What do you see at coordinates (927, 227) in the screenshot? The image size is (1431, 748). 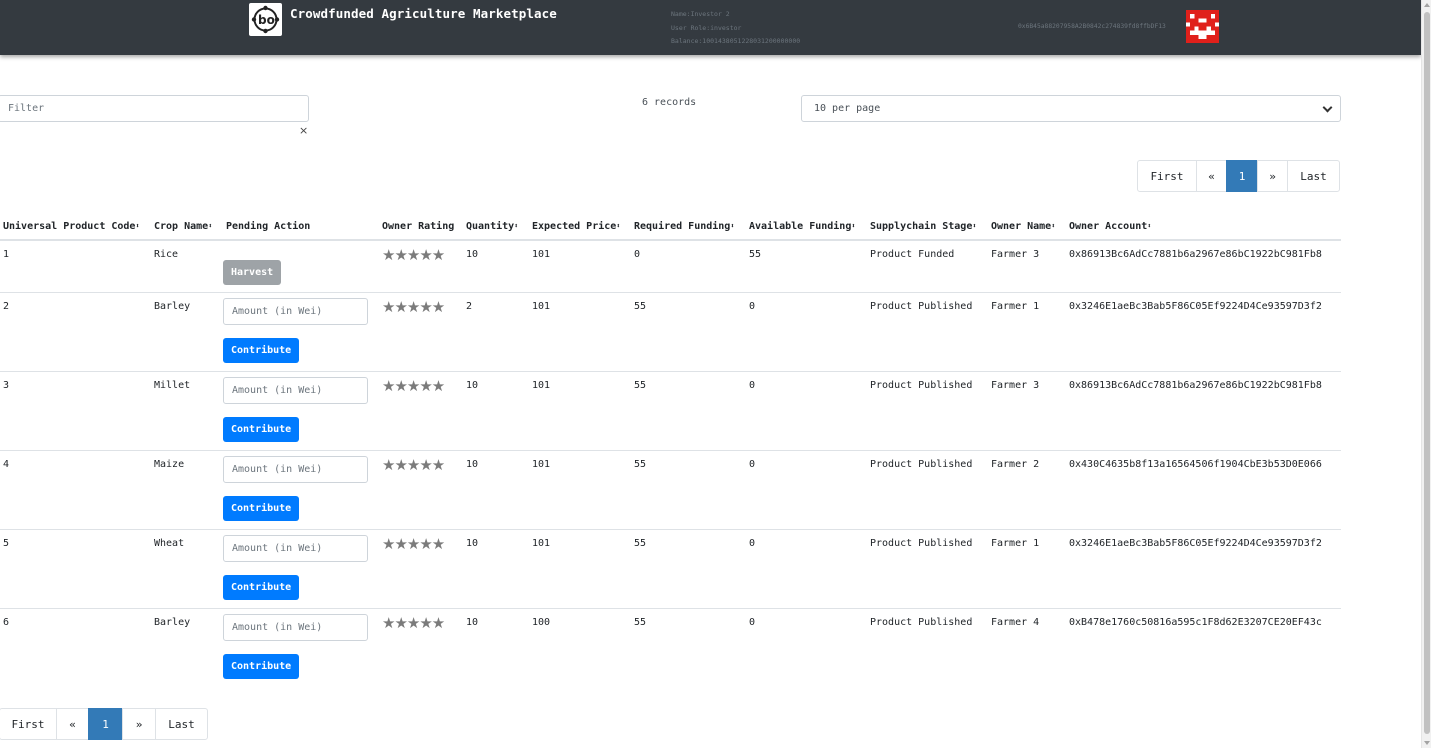 I see `column-header: Supplychain Stage⬍` at bounding box center [927, 227].